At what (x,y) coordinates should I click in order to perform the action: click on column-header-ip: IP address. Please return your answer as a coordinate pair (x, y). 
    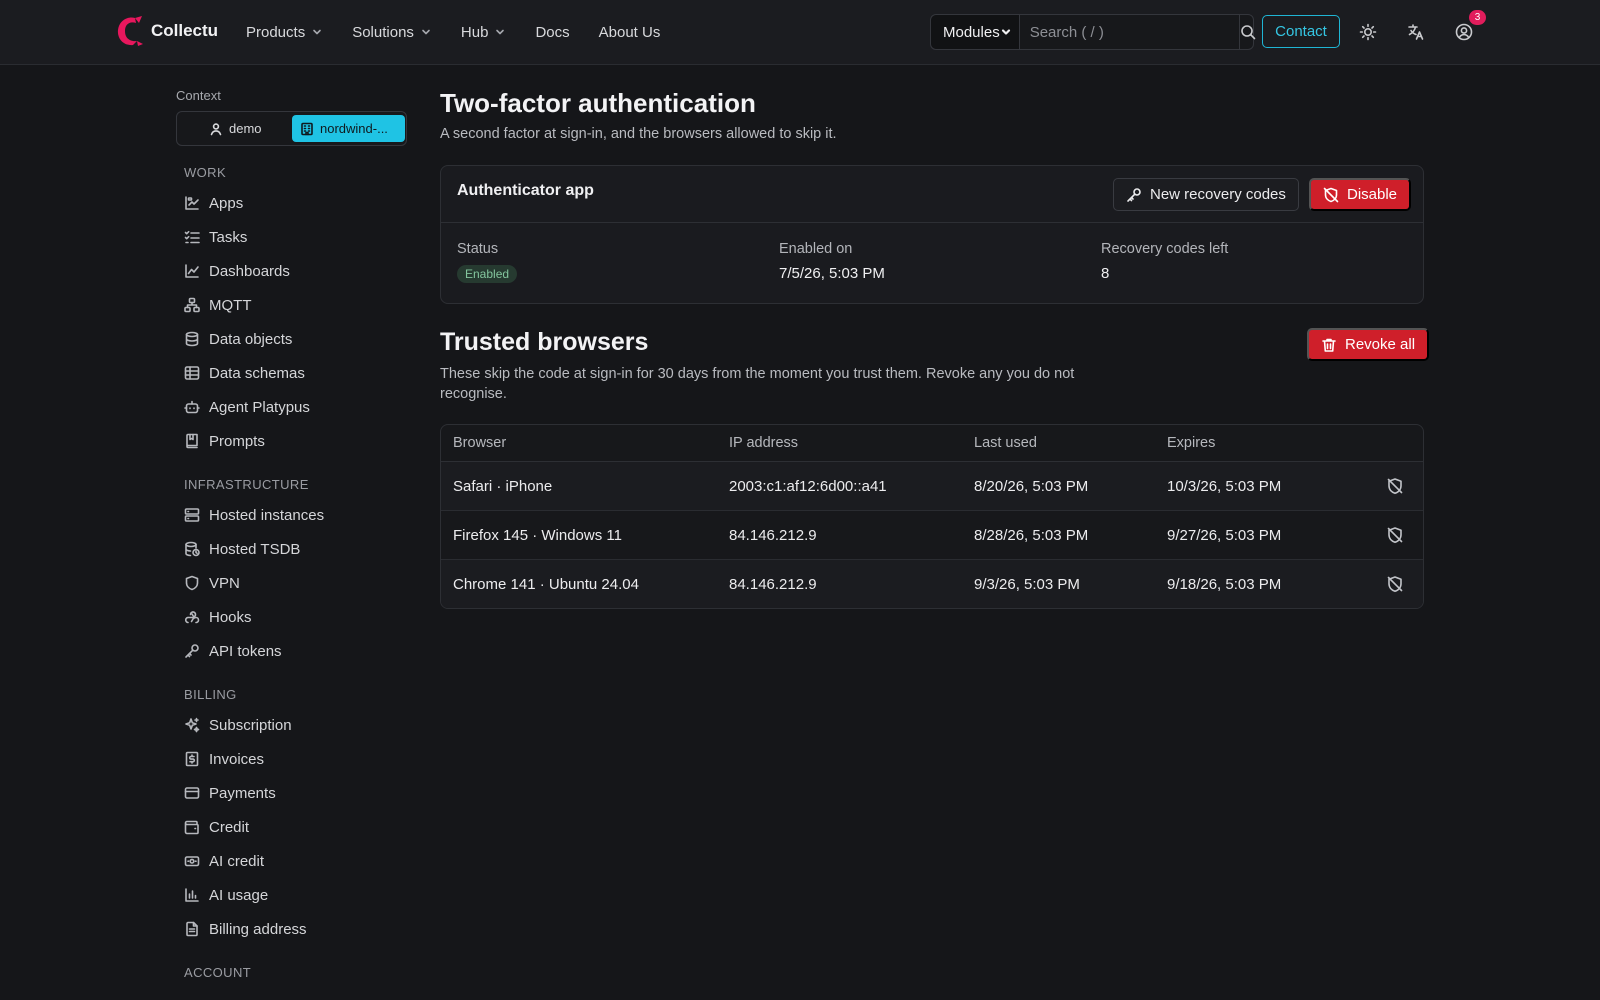
    Looking at the image, I should click on (764, 443).